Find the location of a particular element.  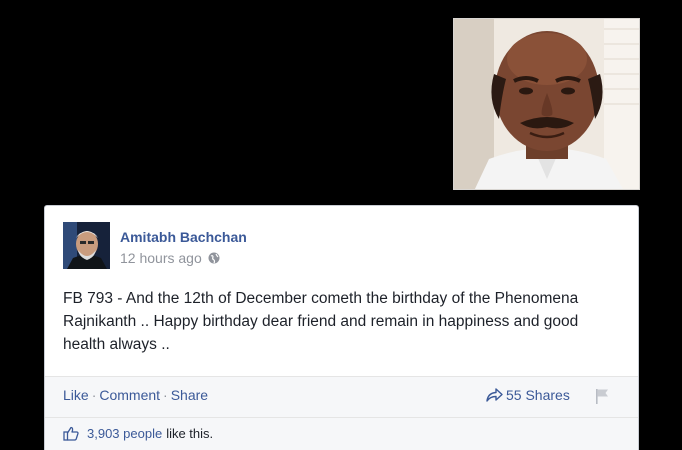

shares-count: 55 Shares is located at coordinates (538, 395).